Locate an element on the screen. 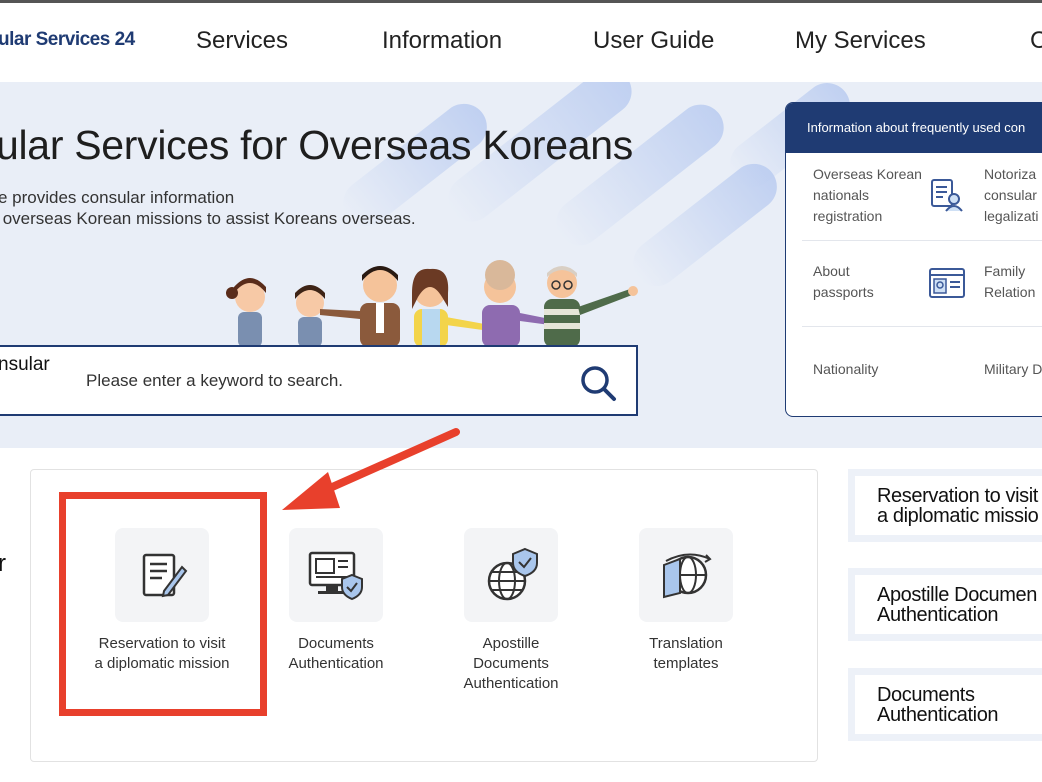 The image size is (1042, 782). hero-title: ular Services for Overseas Koreans is located at coordinates (316, 145).